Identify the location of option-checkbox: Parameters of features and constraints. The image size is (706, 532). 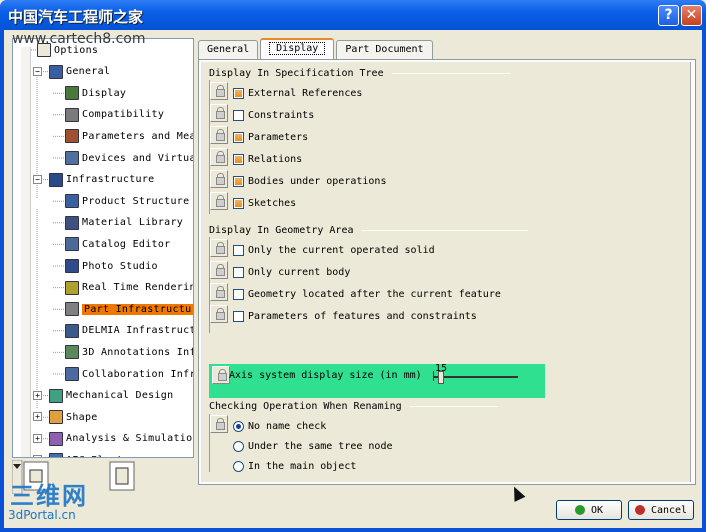
(355, 316).